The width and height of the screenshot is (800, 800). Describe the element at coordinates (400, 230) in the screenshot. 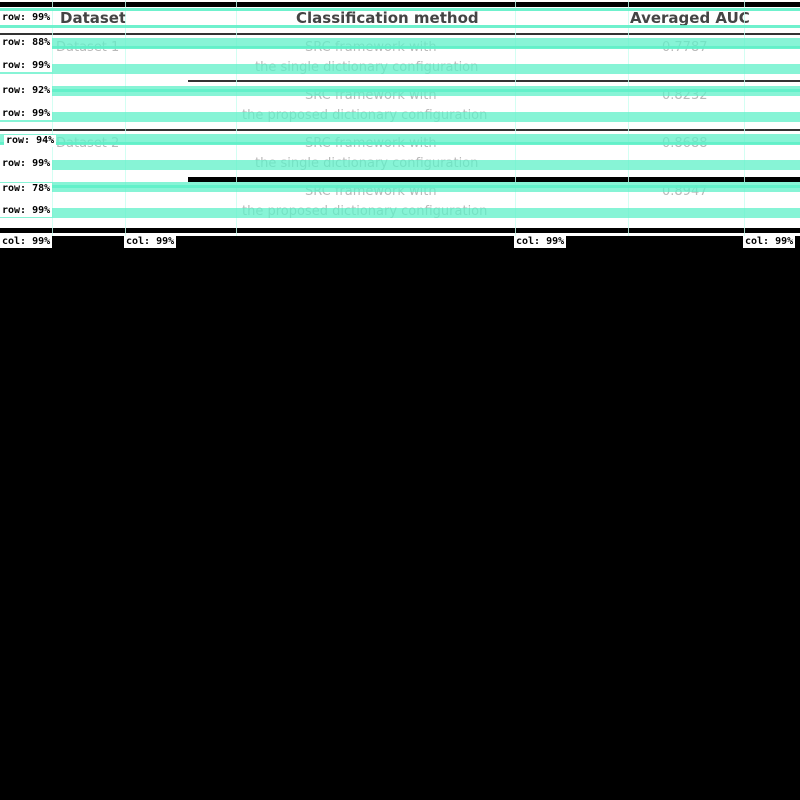

I see `bottom-rule` at that location.